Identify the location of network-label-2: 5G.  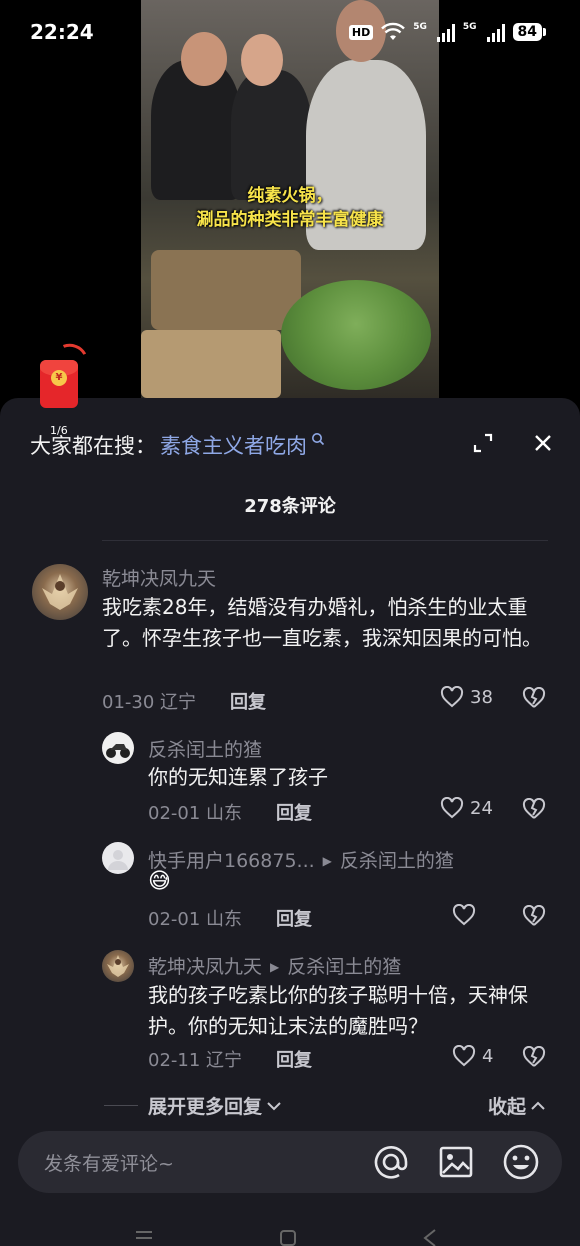
(469, 27).